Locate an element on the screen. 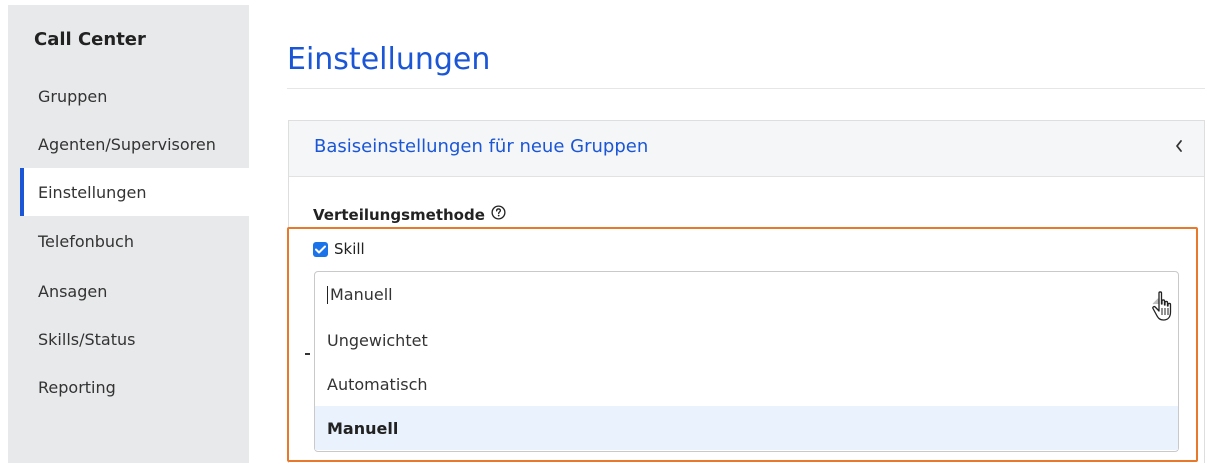 This screenshot has width=1208, height=463. field-label-text: Verteilungsmethode is located at coordinates (399, 214).